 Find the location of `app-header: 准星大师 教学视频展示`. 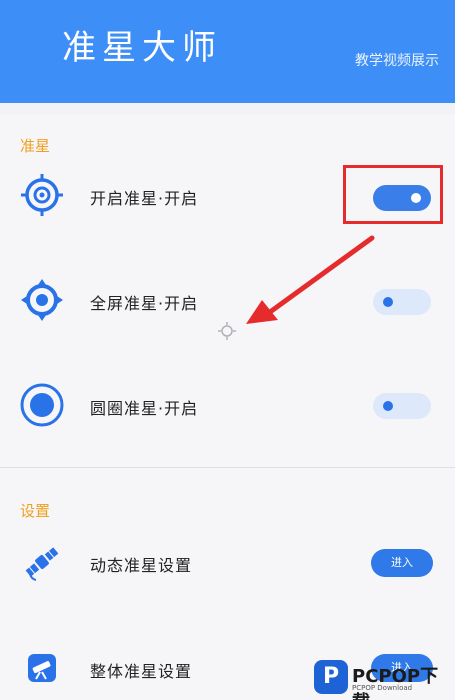

app-header: 准星大师 教学视频展示 is located at coordinates (227, 51).